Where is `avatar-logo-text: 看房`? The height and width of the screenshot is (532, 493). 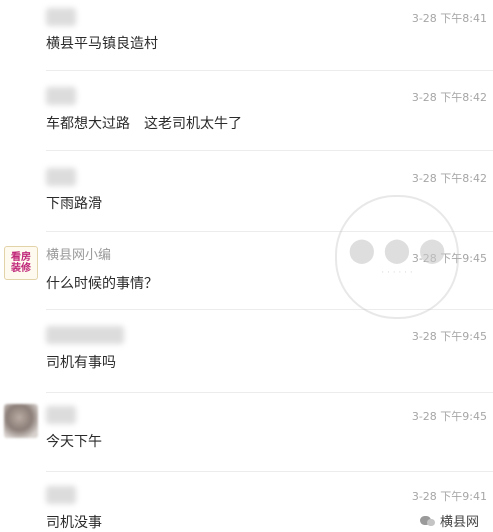
avatar-logo-text: 看房 is located at coordinates (21, 257).